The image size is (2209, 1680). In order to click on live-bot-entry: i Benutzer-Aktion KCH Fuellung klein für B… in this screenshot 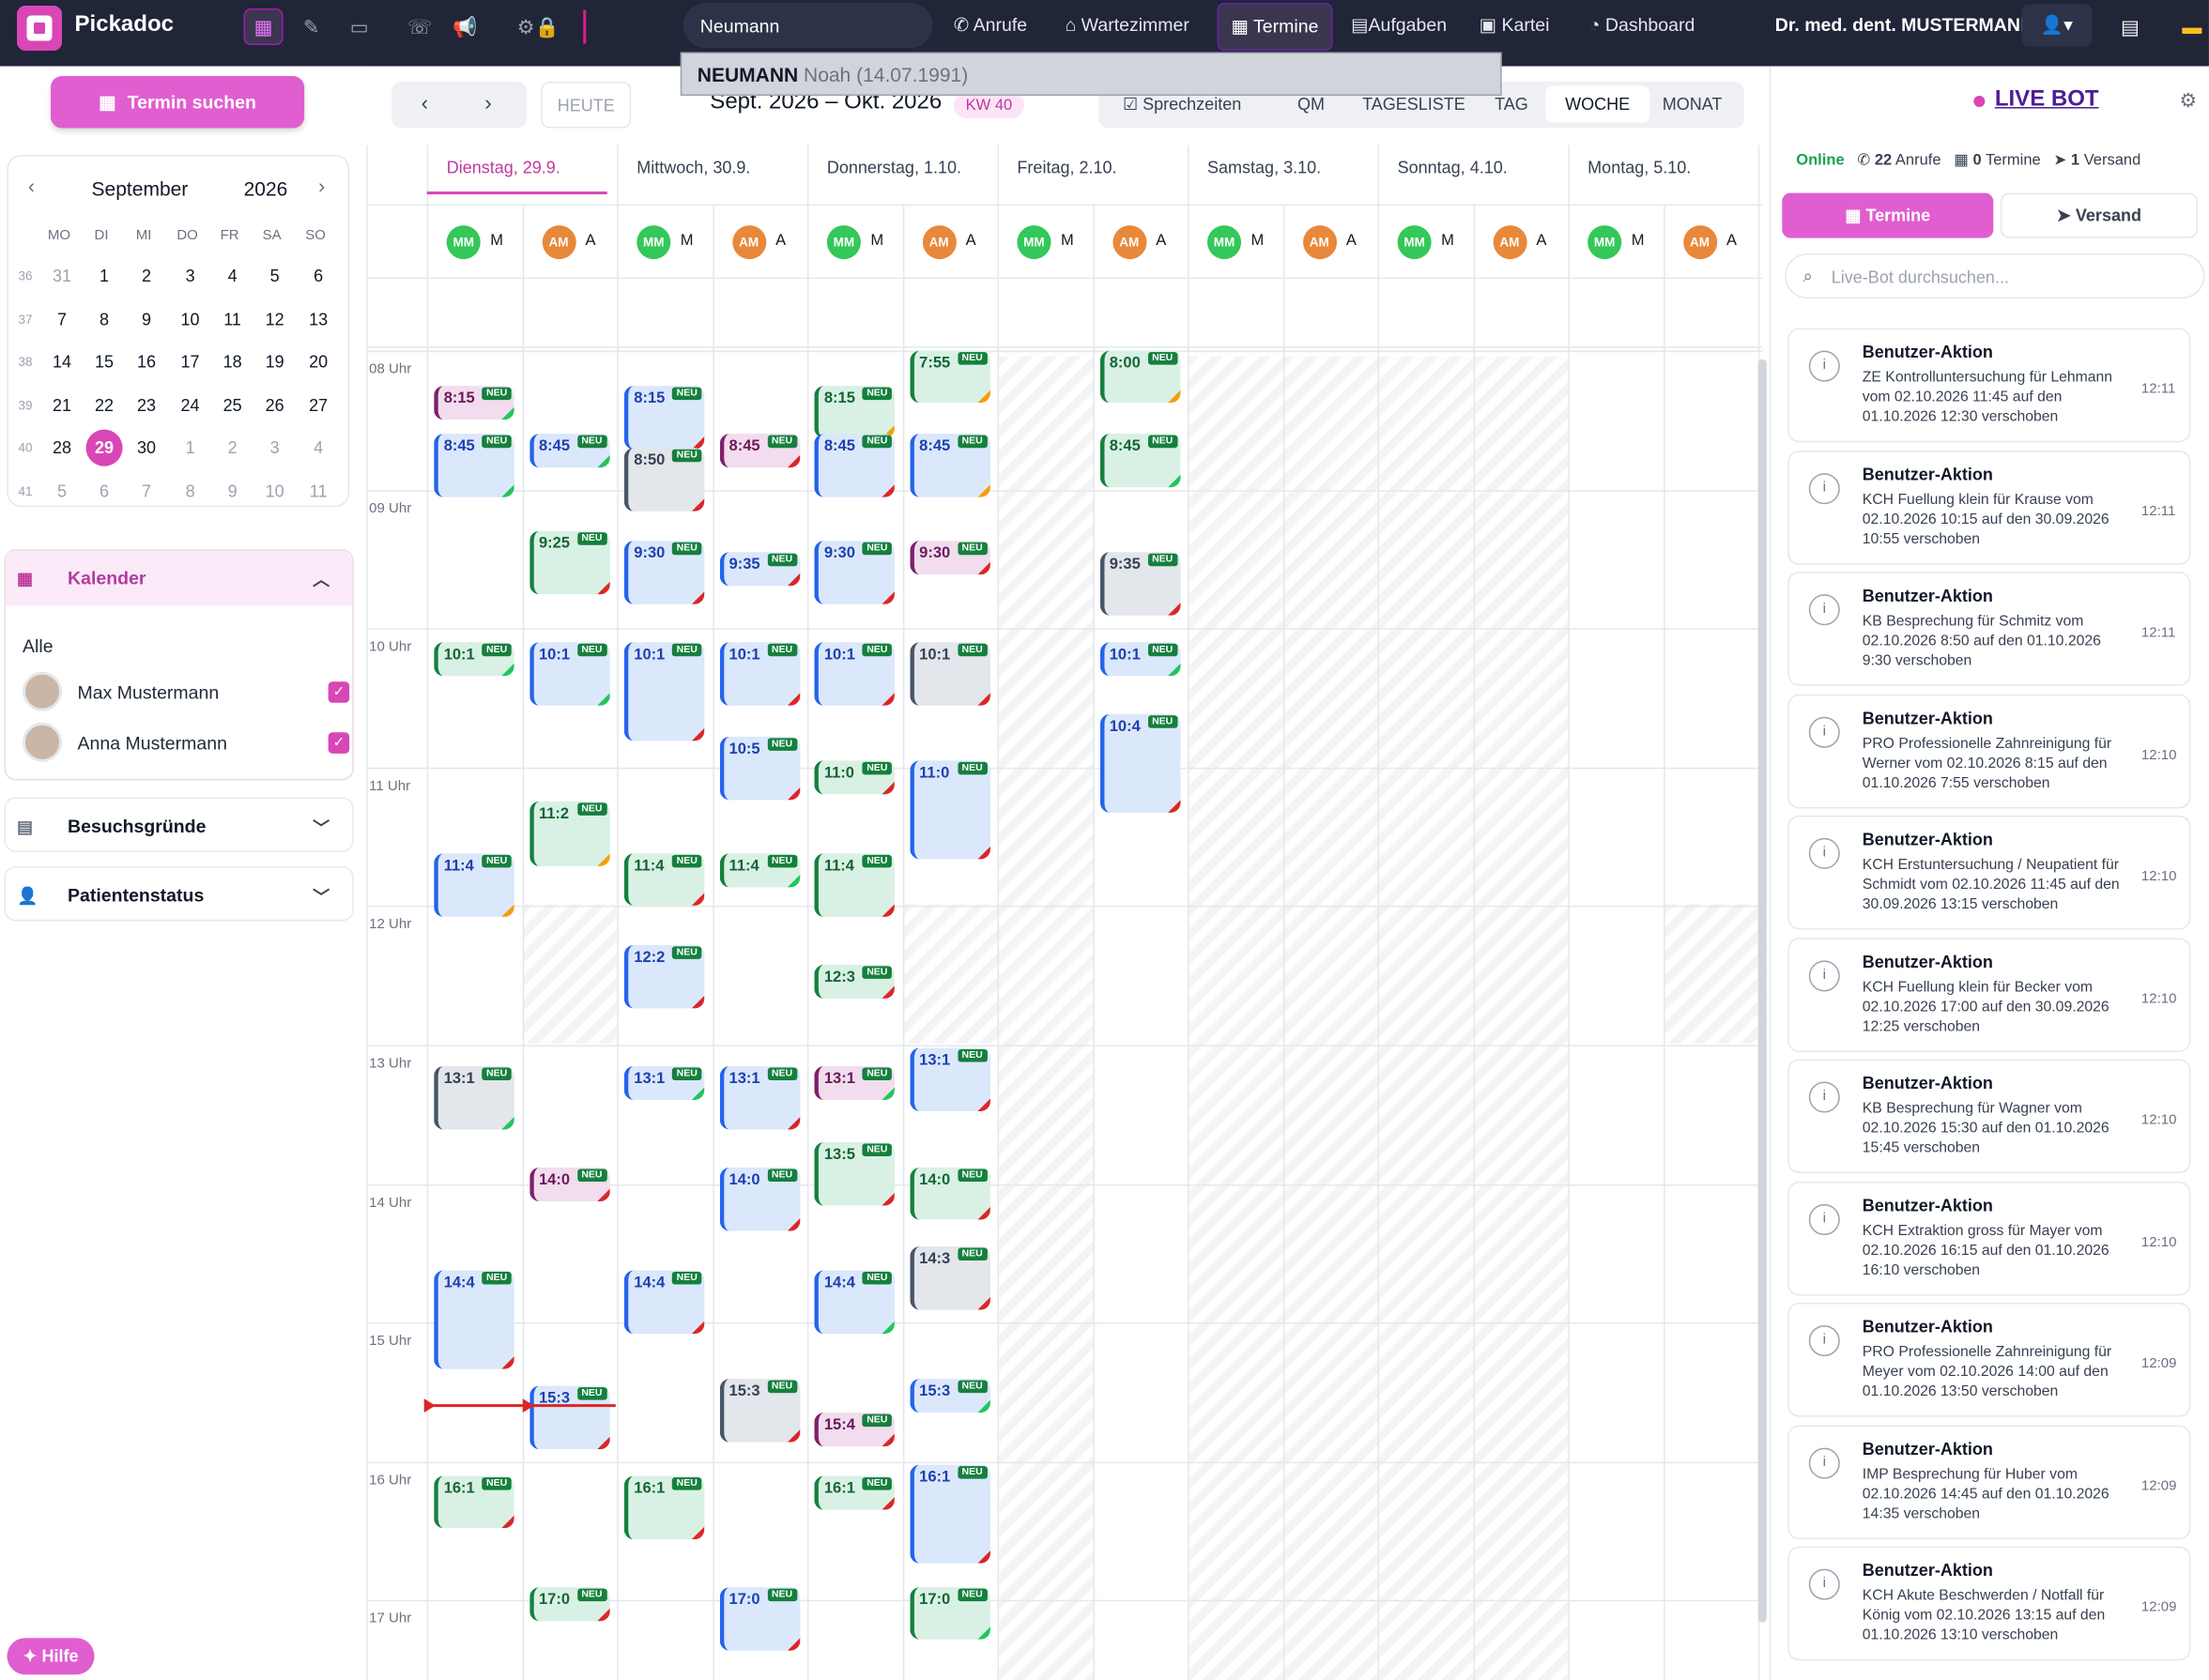, I will do `click(1989, 994)`.